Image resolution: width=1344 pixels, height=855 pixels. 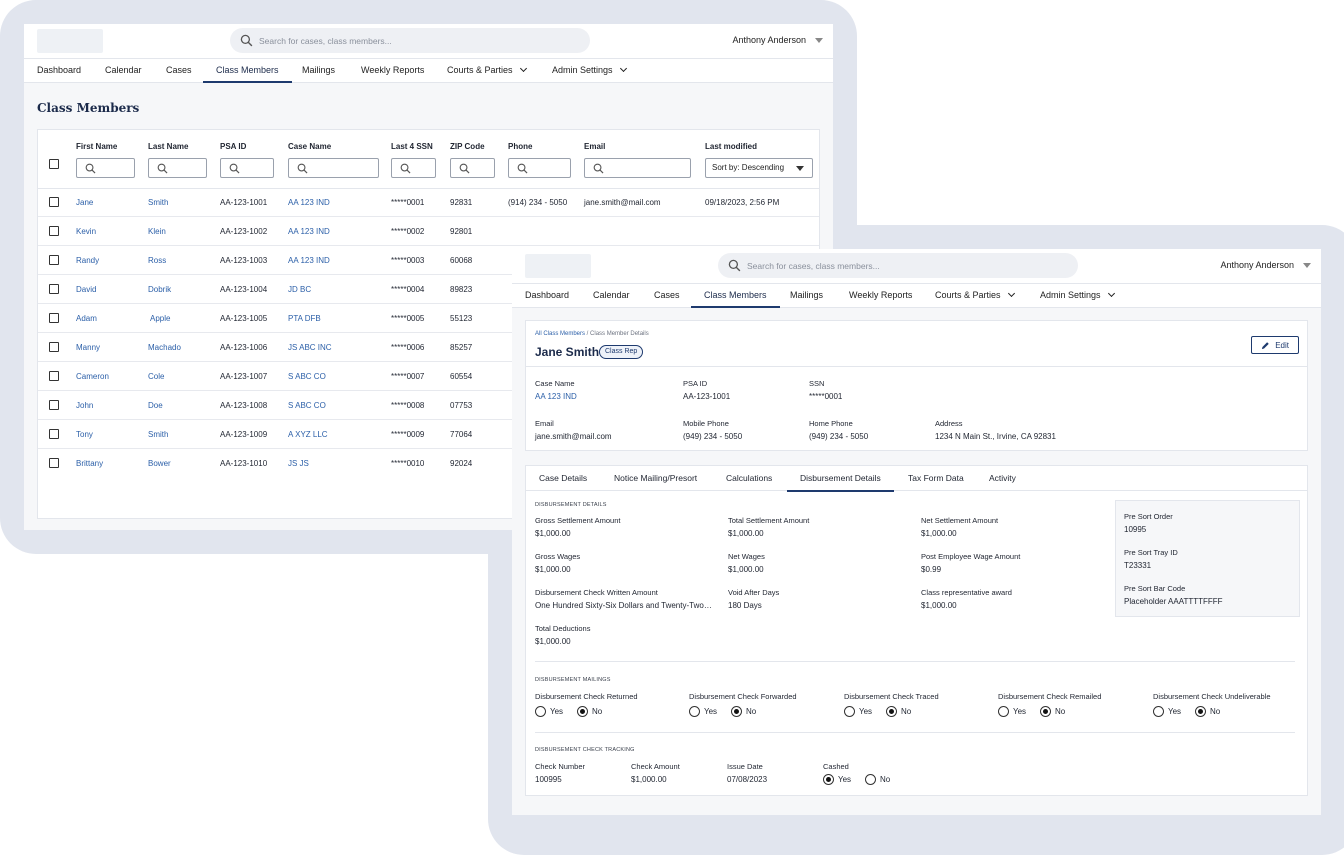 I want to click on cashed-yes-radio, so click(x=828, y=779).